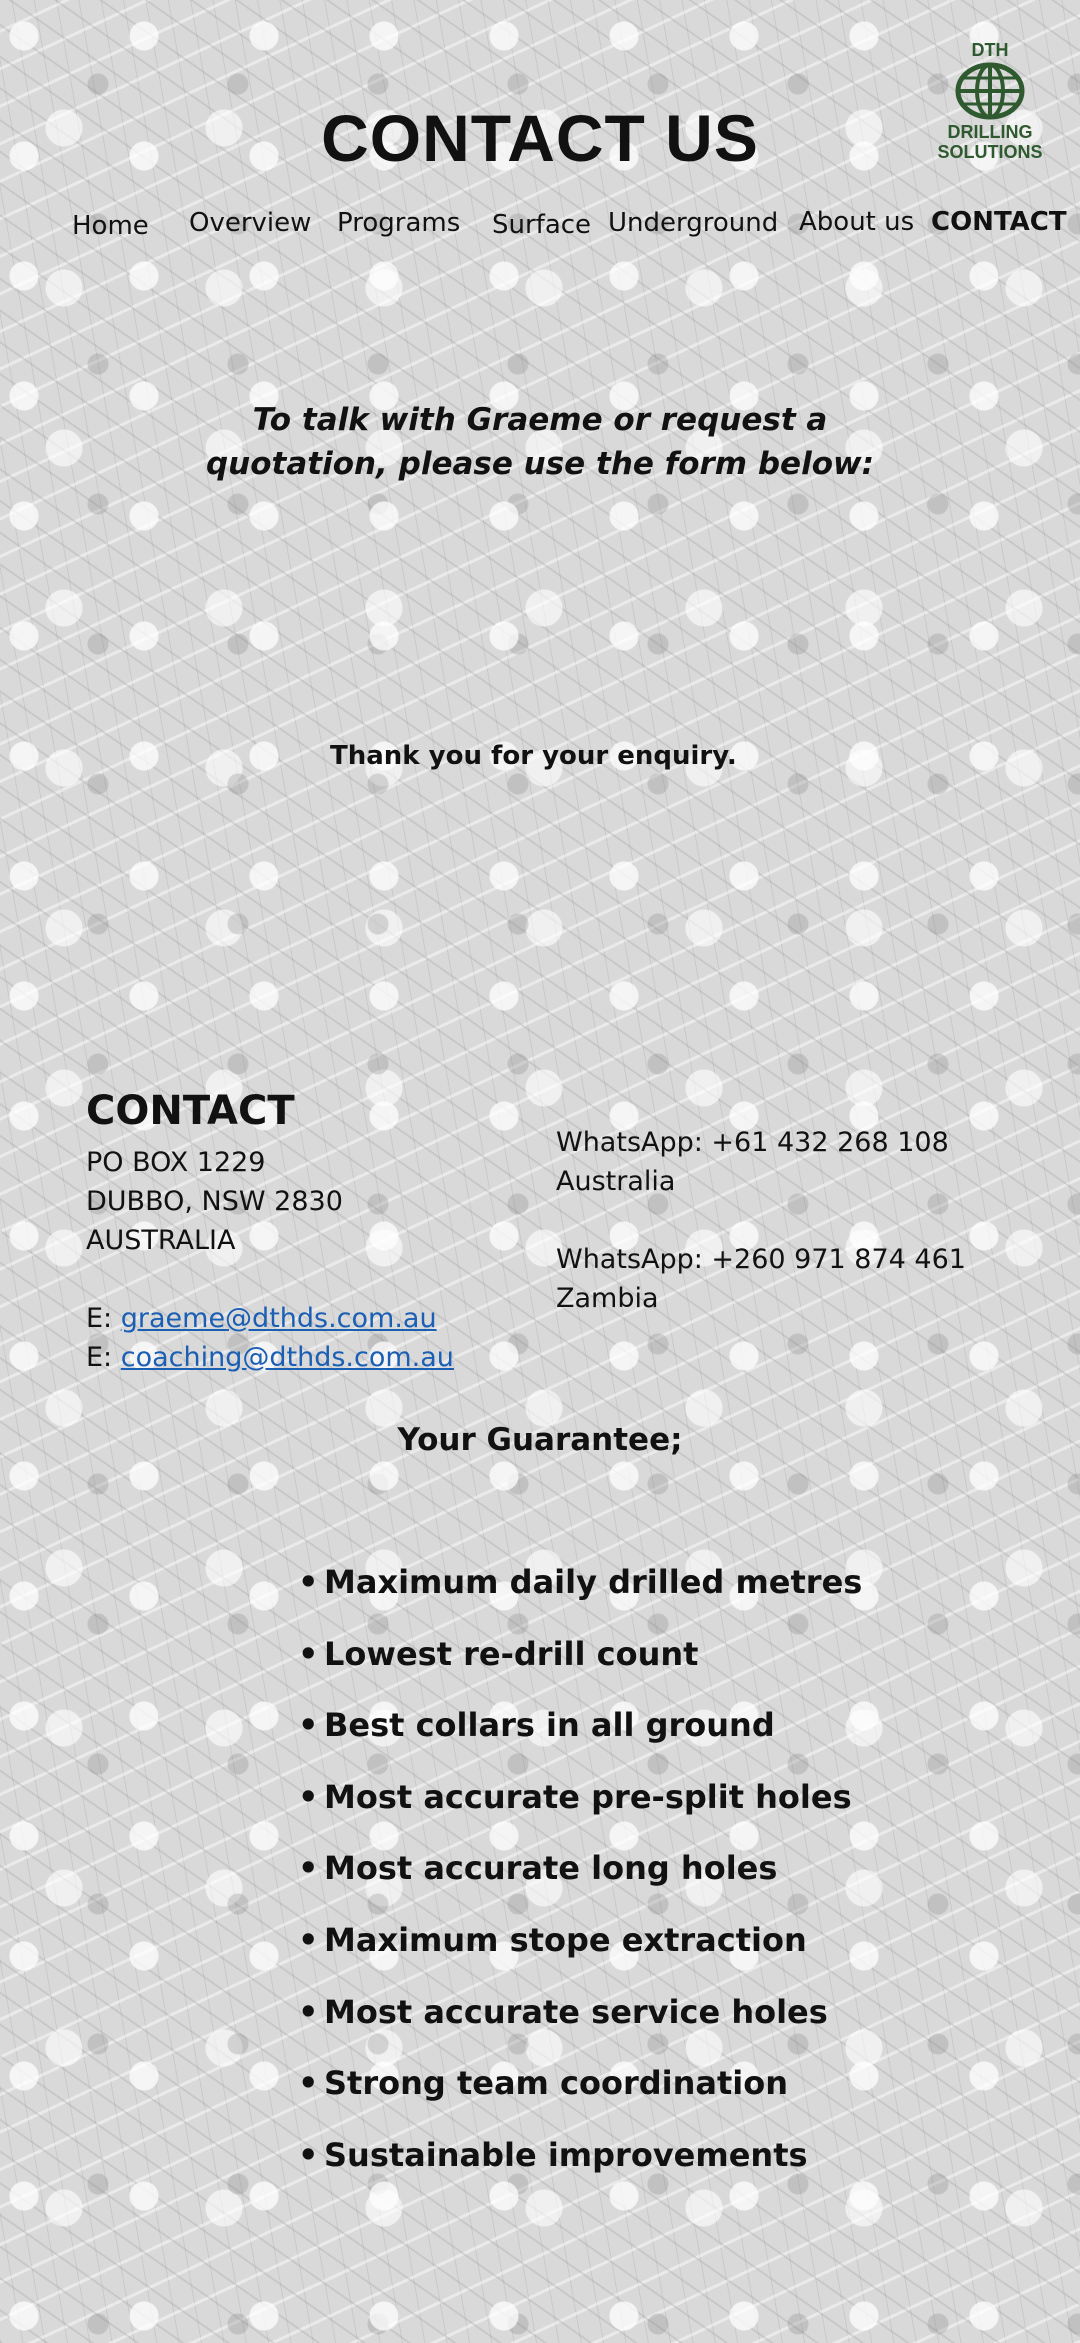 This screenshot has height=2343, width=1080. What do you see at coordinates (214, 1201) in the screenshot?
I see `address-line-2: DUBBO, NSW 2830` at bounding box center [214, 1201].